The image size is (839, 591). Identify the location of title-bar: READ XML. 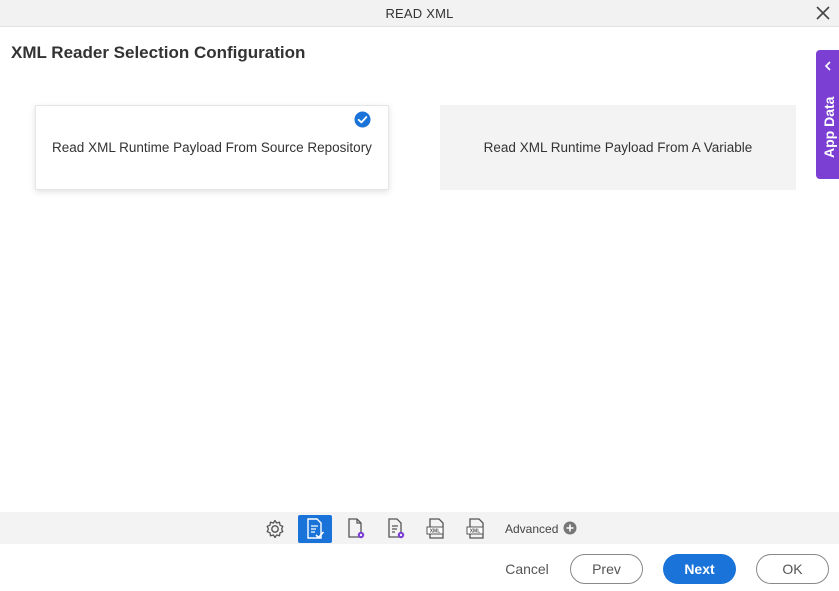
(419, 13).